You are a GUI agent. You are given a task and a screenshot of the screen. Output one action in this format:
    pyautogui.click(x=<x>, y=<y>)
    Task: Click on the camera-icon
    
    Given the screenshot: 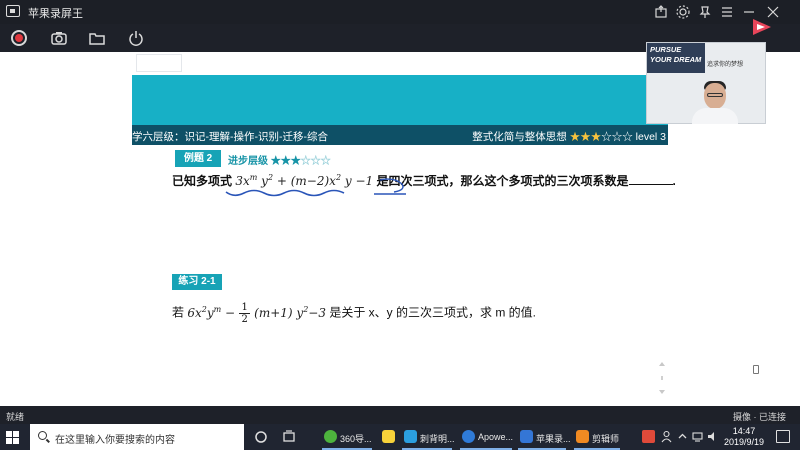 What is the action you would take?
    pyautogui.click(x=59, y=38)
    